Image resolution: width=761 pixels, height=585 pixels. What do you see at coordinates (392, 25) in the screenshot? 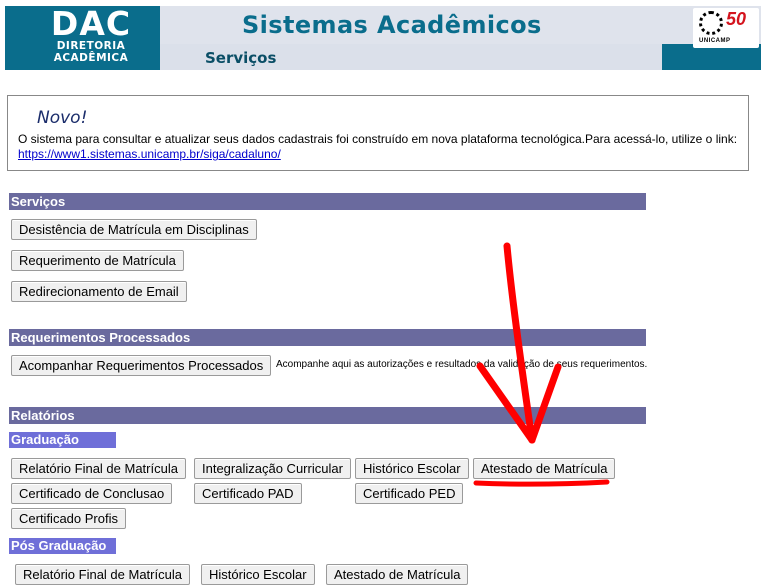
I see `app-title: Sistemas Acadêmicos` at bounding box center [392, 25].